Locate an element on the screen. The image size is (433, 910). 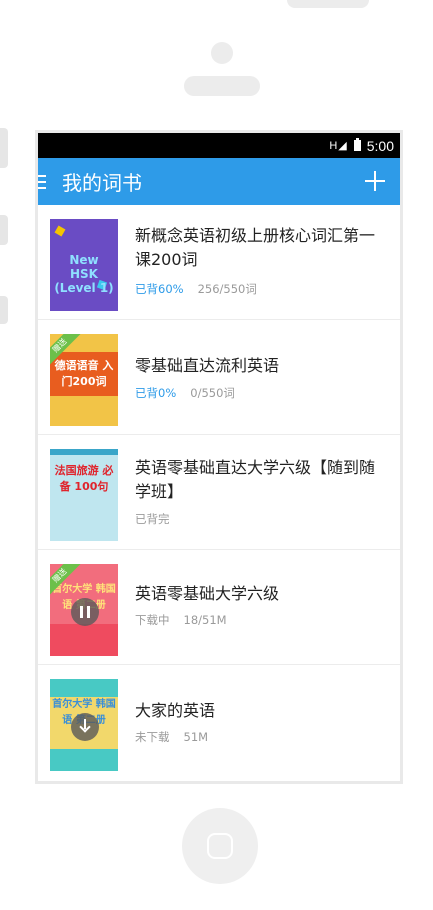
cover-text: 法国旅游 必备 100句 is located at coordinates (84, 478).